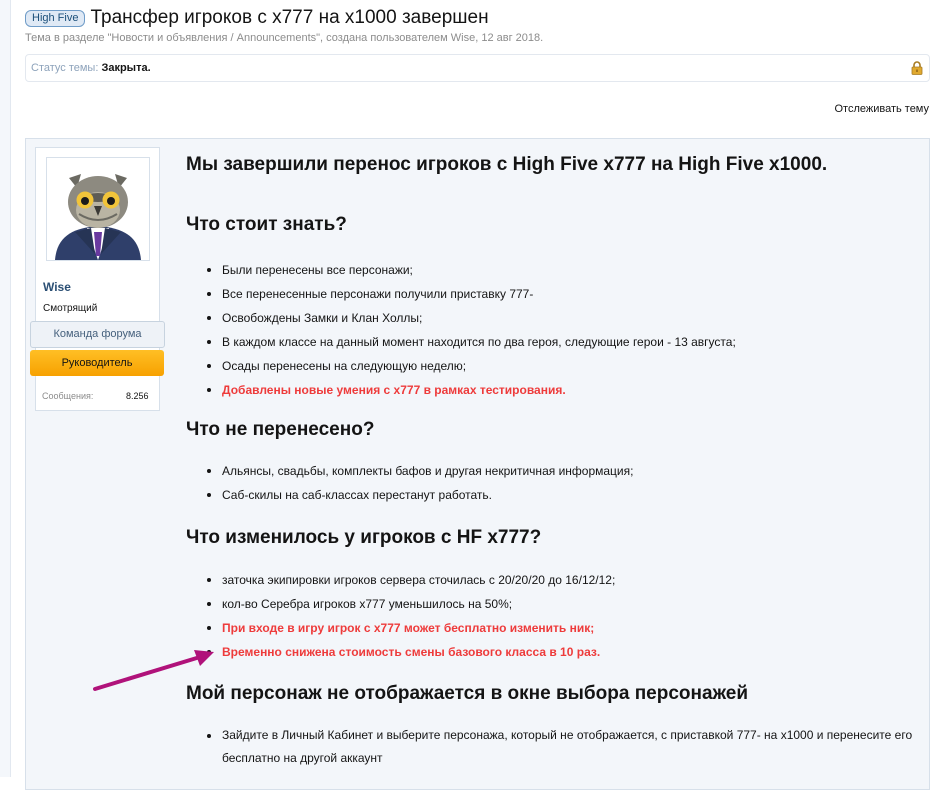 Image resolution: width=942 pixels, height=790 pixels. What do you see at coordinates (917, 68) in the screenshot?
I see `lock-icon` at bounding box center [917, 68].